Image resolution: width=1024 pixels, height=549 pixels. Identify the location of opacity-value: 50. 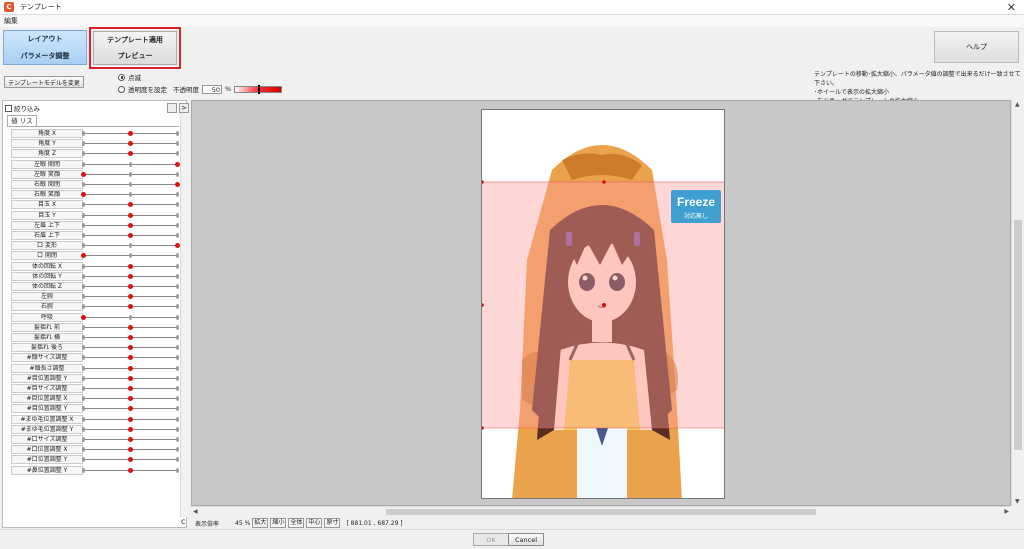
(212, 89).